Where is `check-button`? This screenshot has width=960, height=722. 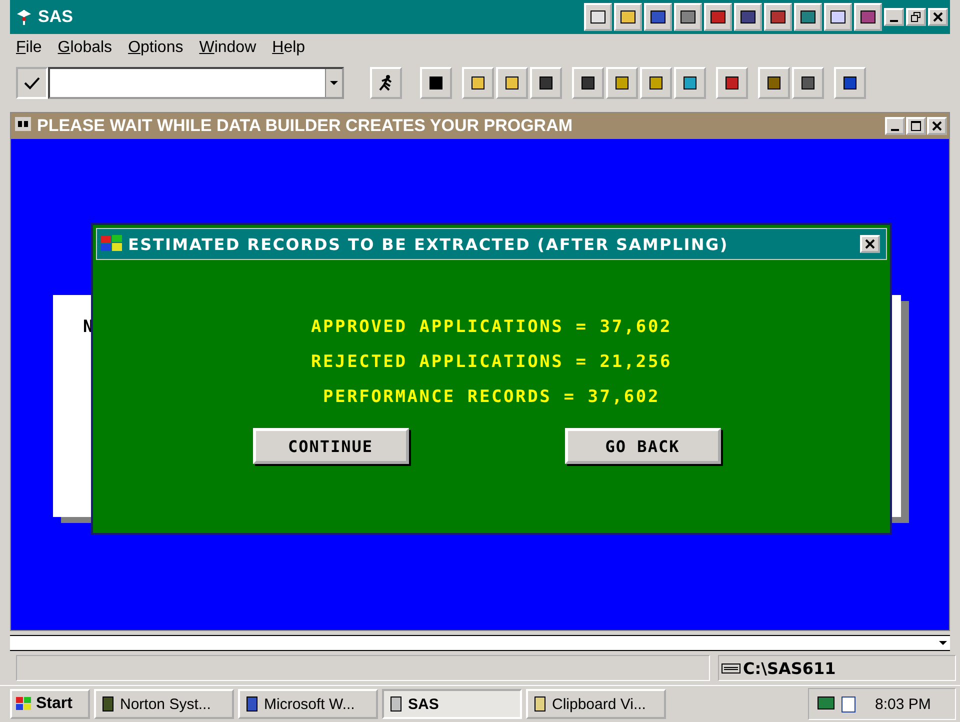
check-button is located at coordinates (32, 83).